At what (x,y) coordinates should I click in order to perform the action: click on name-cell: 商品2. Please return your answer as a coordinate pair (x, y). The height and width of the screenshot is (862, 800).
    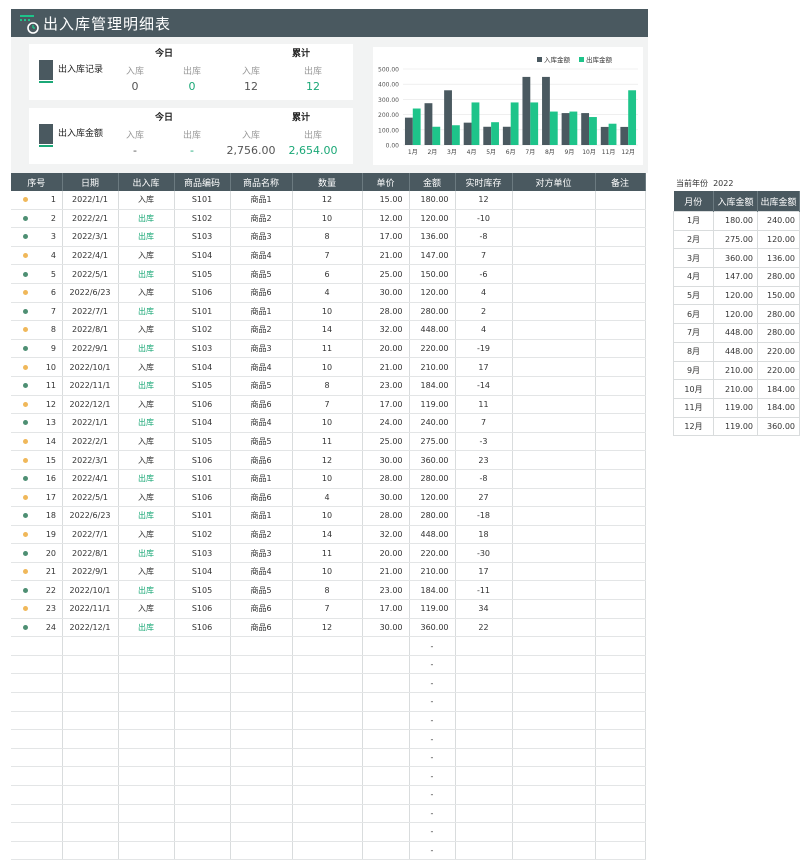
    Looking at the image, I should click on (261, 330).